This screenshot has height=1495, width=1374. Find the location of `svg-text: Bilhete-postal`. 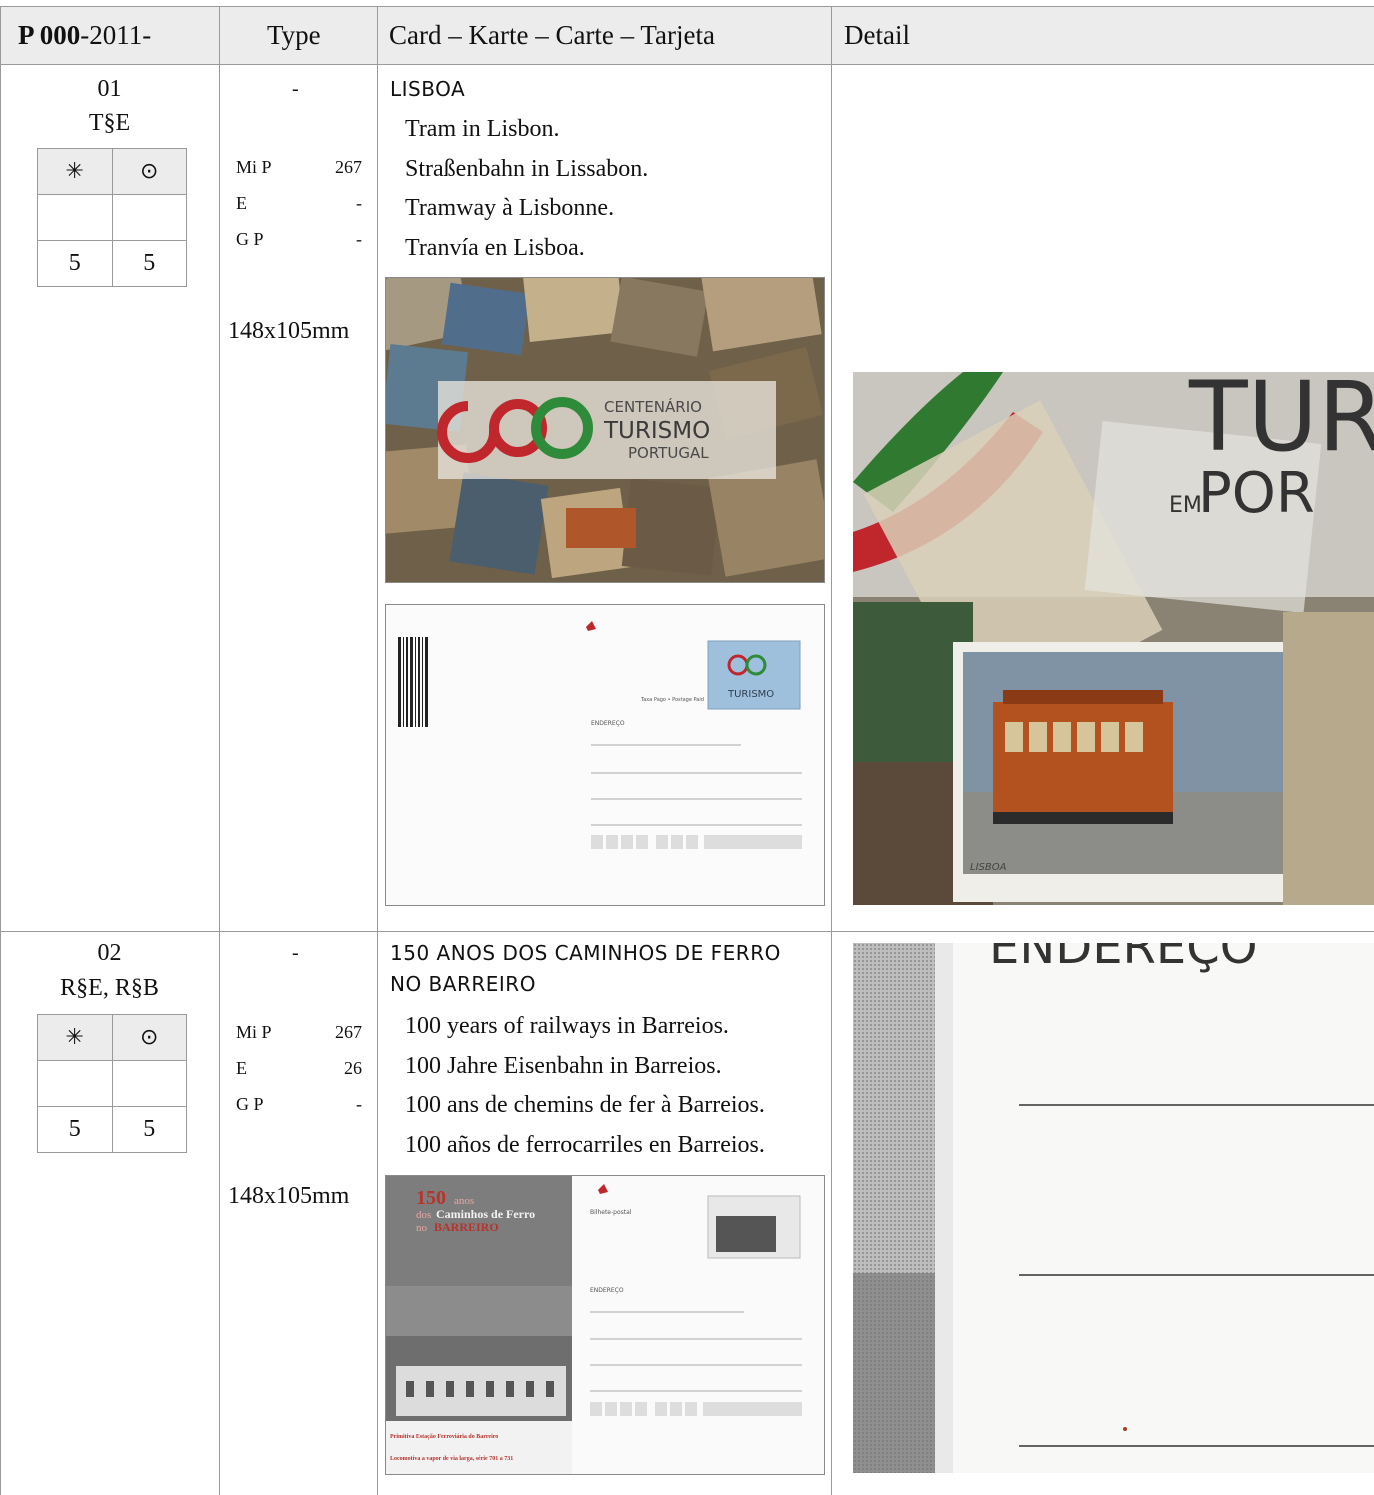

svg-text: Bilhete-postal is located at coordinates (611, 1212).